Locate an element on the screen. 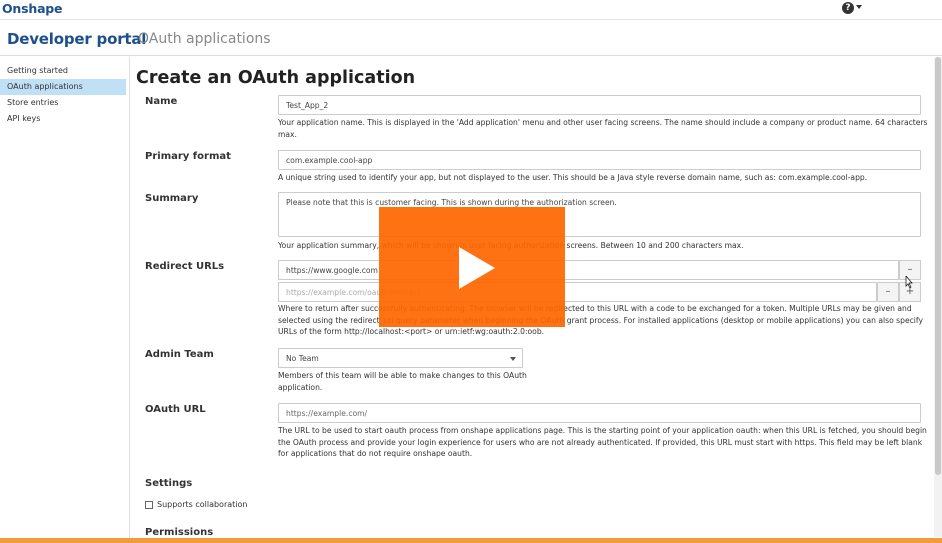 This screenshot has width=942, height=543. oauth-url-input: https://example.com/ is located at coordinates (599, 413).